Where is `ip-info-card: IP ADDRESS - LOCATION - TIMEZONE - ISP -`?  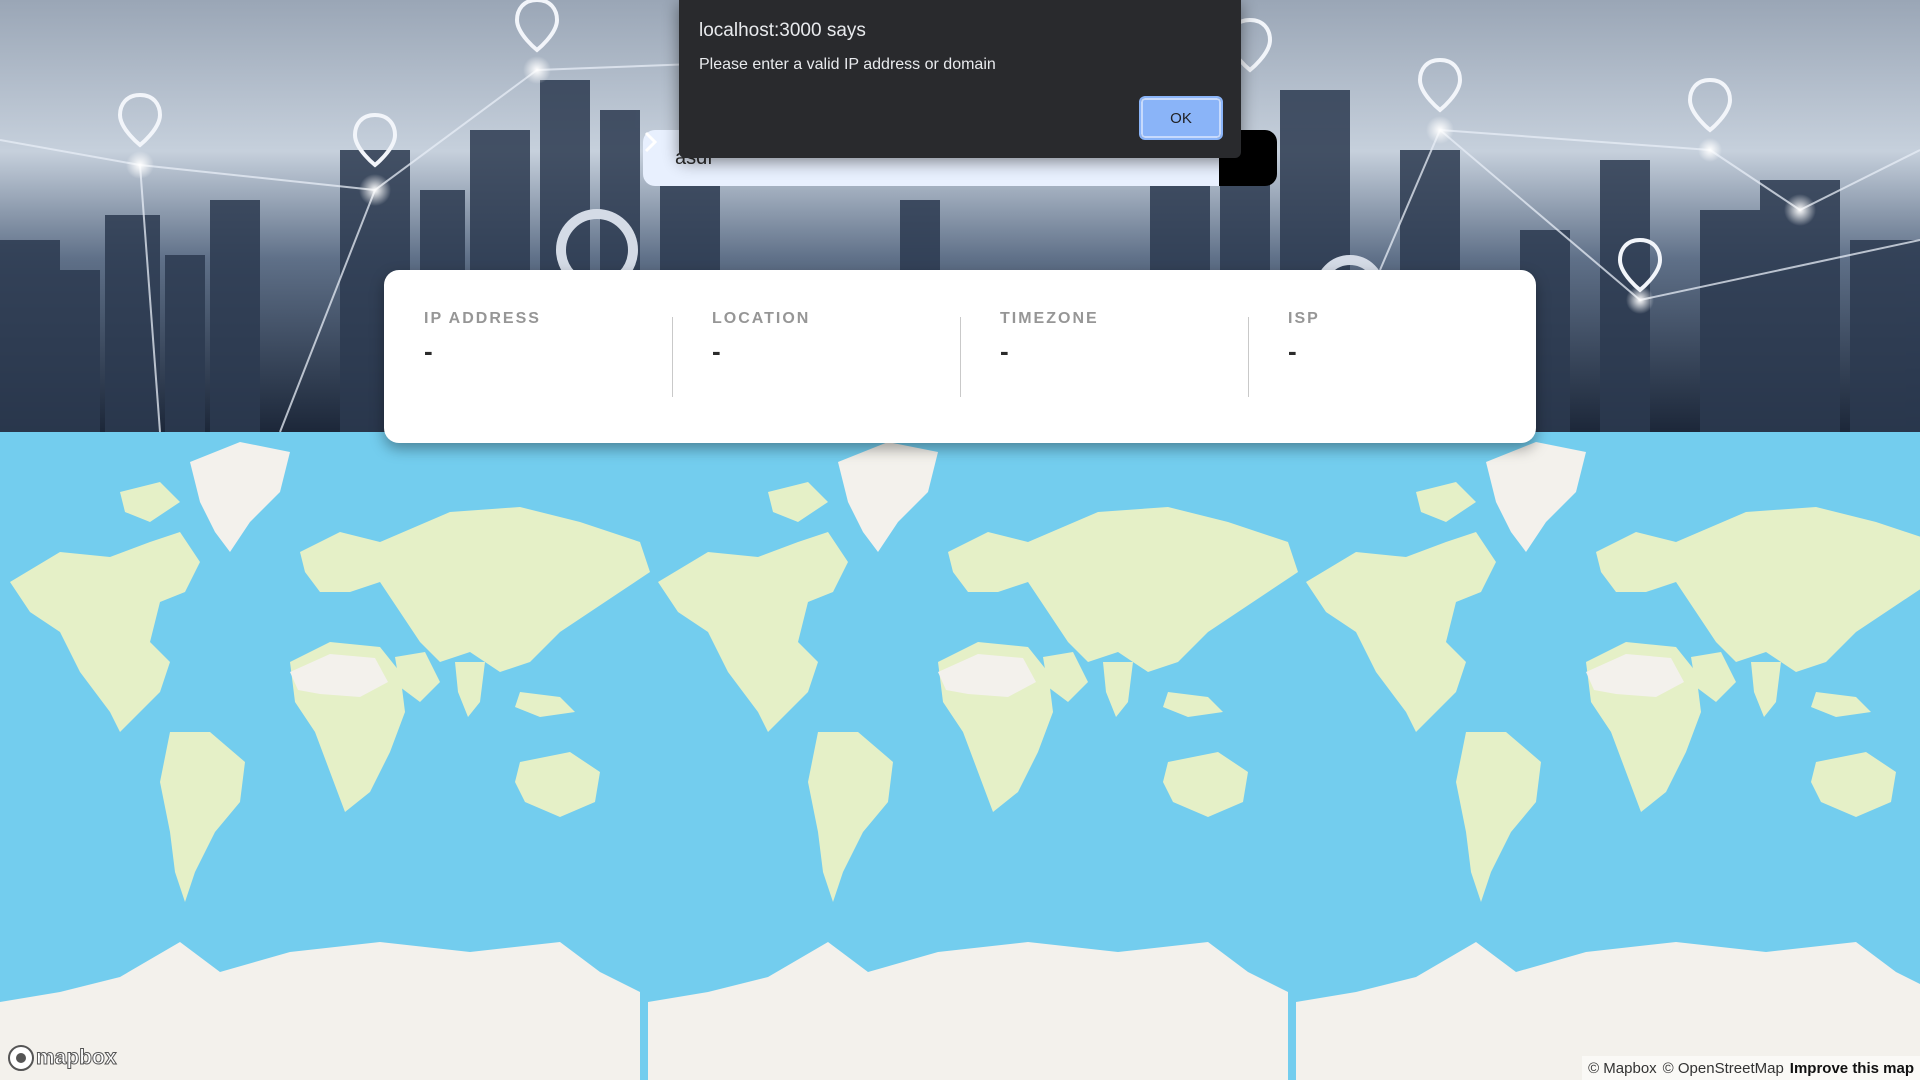
ip-info-card: IP ADDRESS - LOCATION - TIMEZONE - ISP - is located at coordinates (960, 356).